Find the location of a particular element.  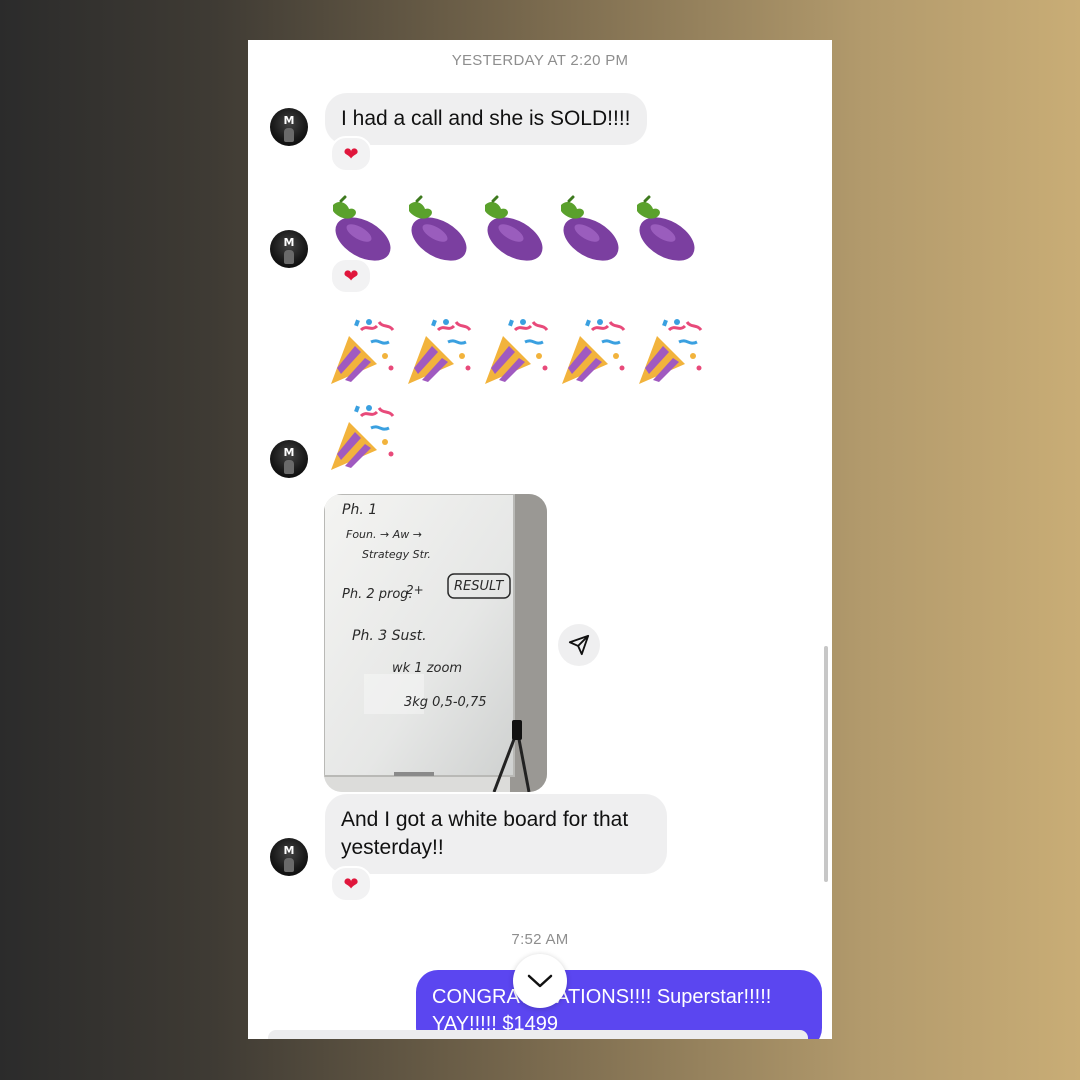

share-icon is located at coordinates (579, 645).